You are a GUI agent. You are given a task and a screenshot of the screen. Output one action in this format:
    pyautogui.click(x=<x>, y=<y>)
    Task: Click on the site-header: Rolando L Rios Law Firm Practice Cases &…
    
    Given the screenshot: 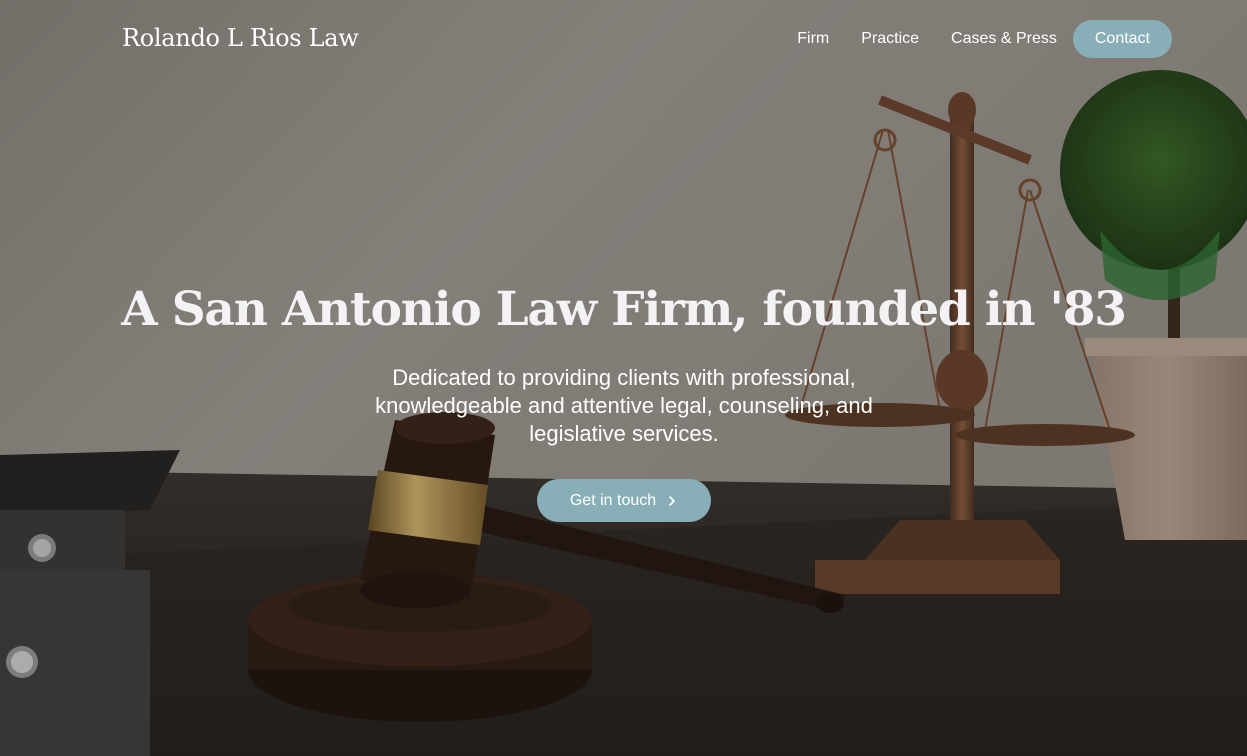 What is the action you would take?
    pyautogui.click(x=623, y=39)
    